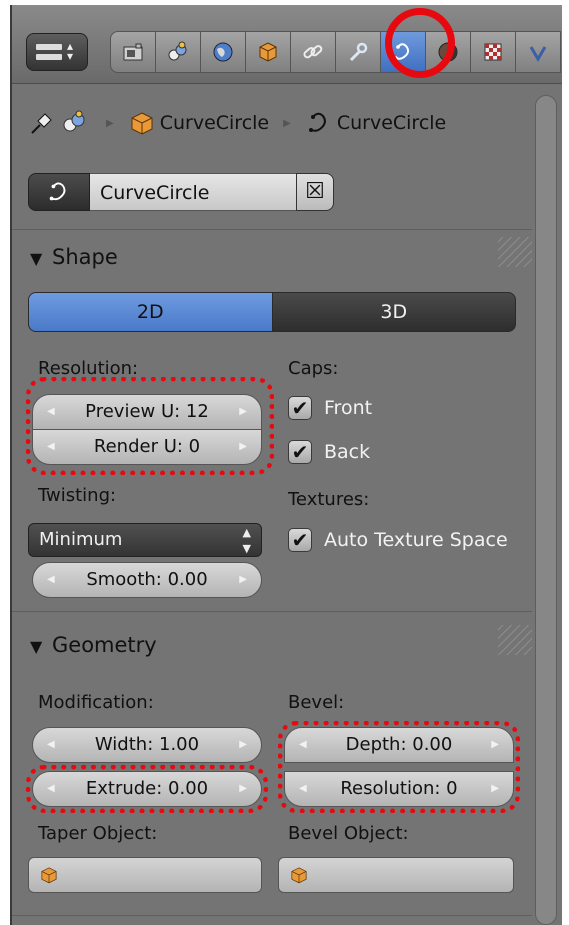 This screenshot has width=569, height=925. What do you see at coordinates (150, 312) in the screenshot?
I see `mode-2d-button: 2D` at bounding box center [150, 312].